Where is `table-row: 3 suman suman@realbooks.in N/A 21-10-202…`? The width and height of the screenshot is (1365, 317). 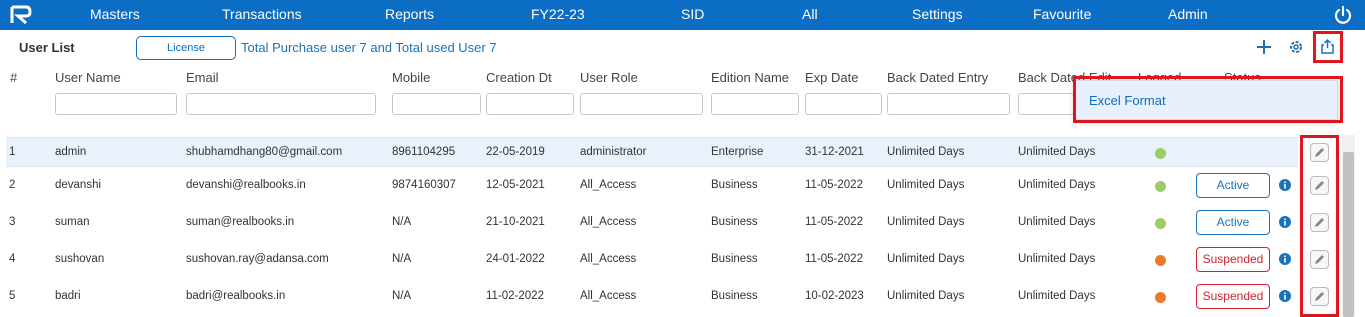
table-row: 3 suman suman@realbooks.in N/A 21-10-202… is located at coordinates (667, 223).